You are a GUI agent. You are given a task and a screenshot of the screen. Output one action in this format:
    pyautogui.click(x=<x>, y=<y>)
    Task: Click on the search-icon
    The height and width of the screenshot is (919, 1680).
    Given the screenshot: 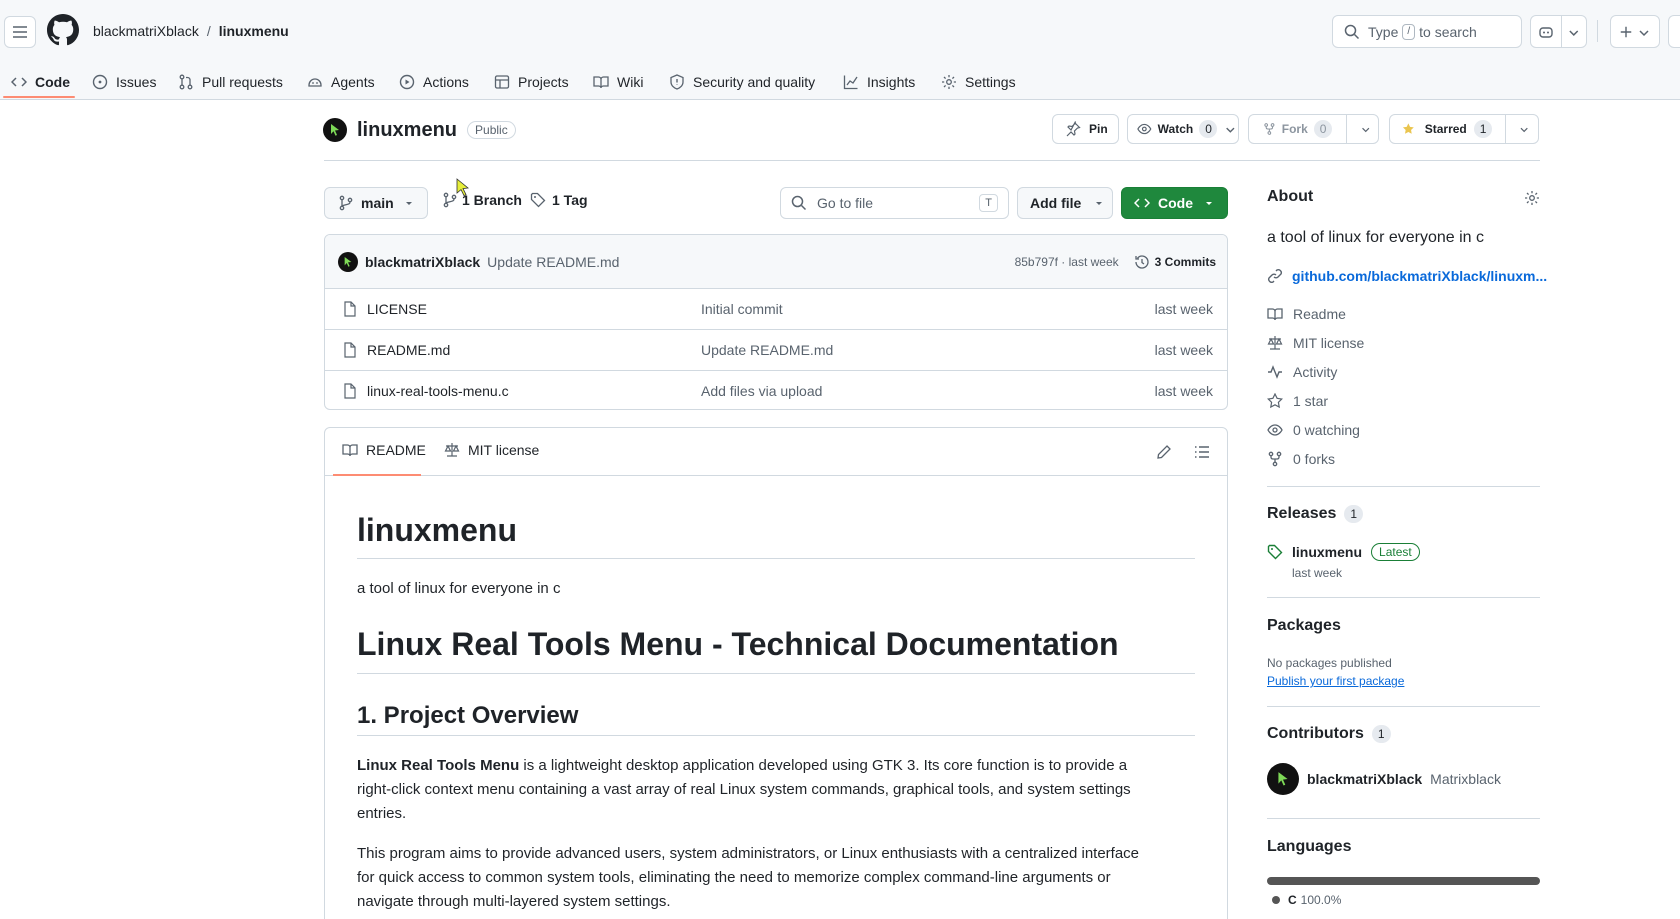 What is the action you would take?
    pyautogui.click(x=1352, y=31)
    